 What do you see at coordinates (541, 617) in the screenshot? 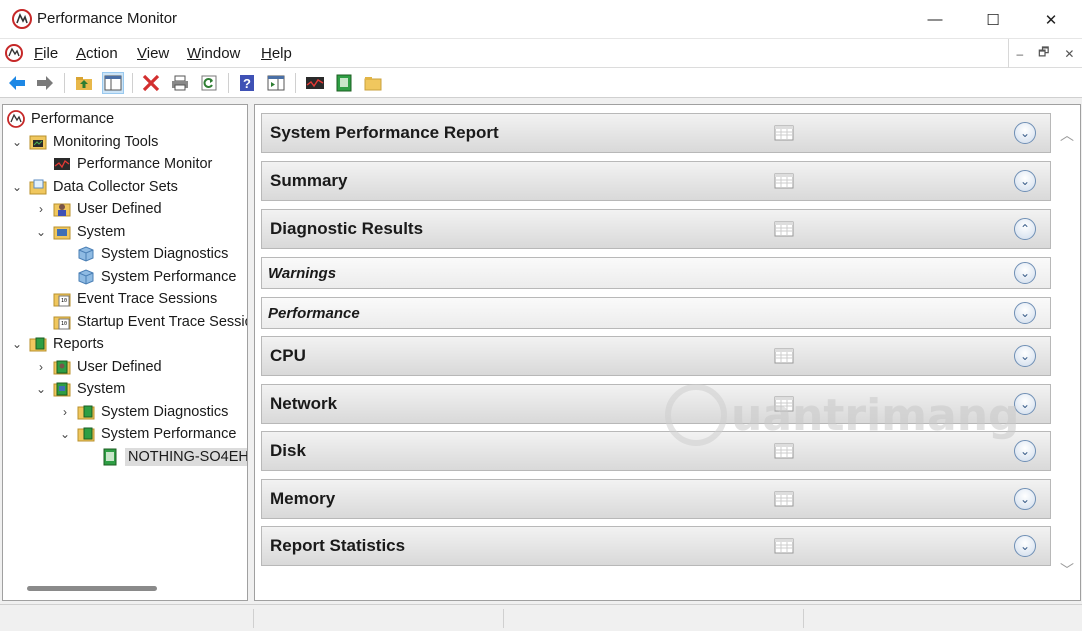
I see `status-bar` at bounding box center [541, 617].